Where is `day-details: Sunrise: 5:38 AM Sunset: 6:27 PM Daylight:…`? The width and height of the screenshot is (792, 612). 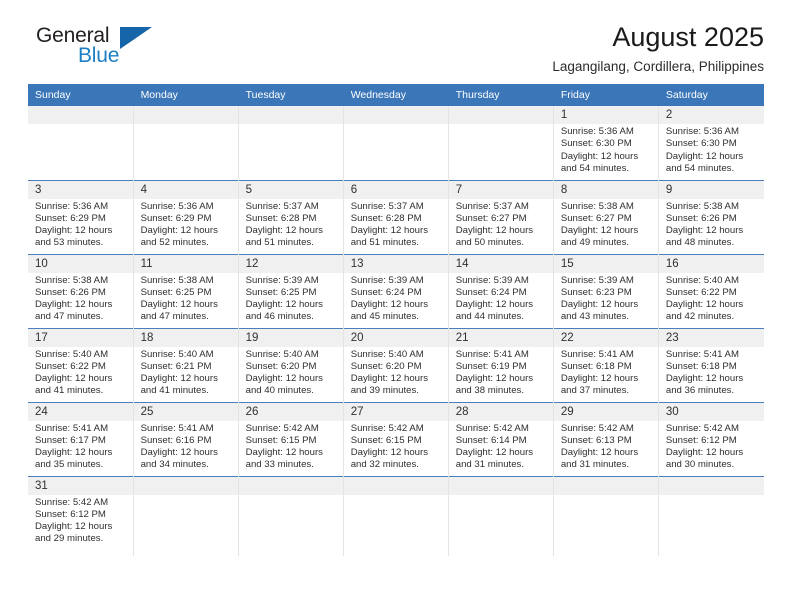 day-details: Sunrise: 5:38 AM Sunset: 6:27 PM Daylight:… is located at coordinates (606, 224).